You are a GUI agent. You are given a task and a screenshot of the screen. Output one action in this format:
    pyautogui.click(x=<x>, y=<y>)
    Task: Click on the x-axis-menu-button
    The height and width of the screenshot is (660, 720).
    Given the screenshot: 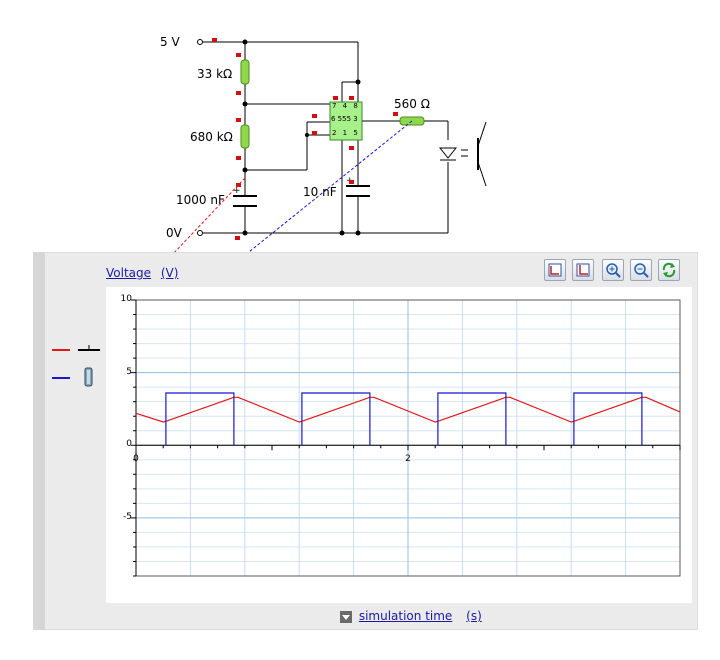 What is the action you would take?
    pyautogui.click(x=346, y=616)
    